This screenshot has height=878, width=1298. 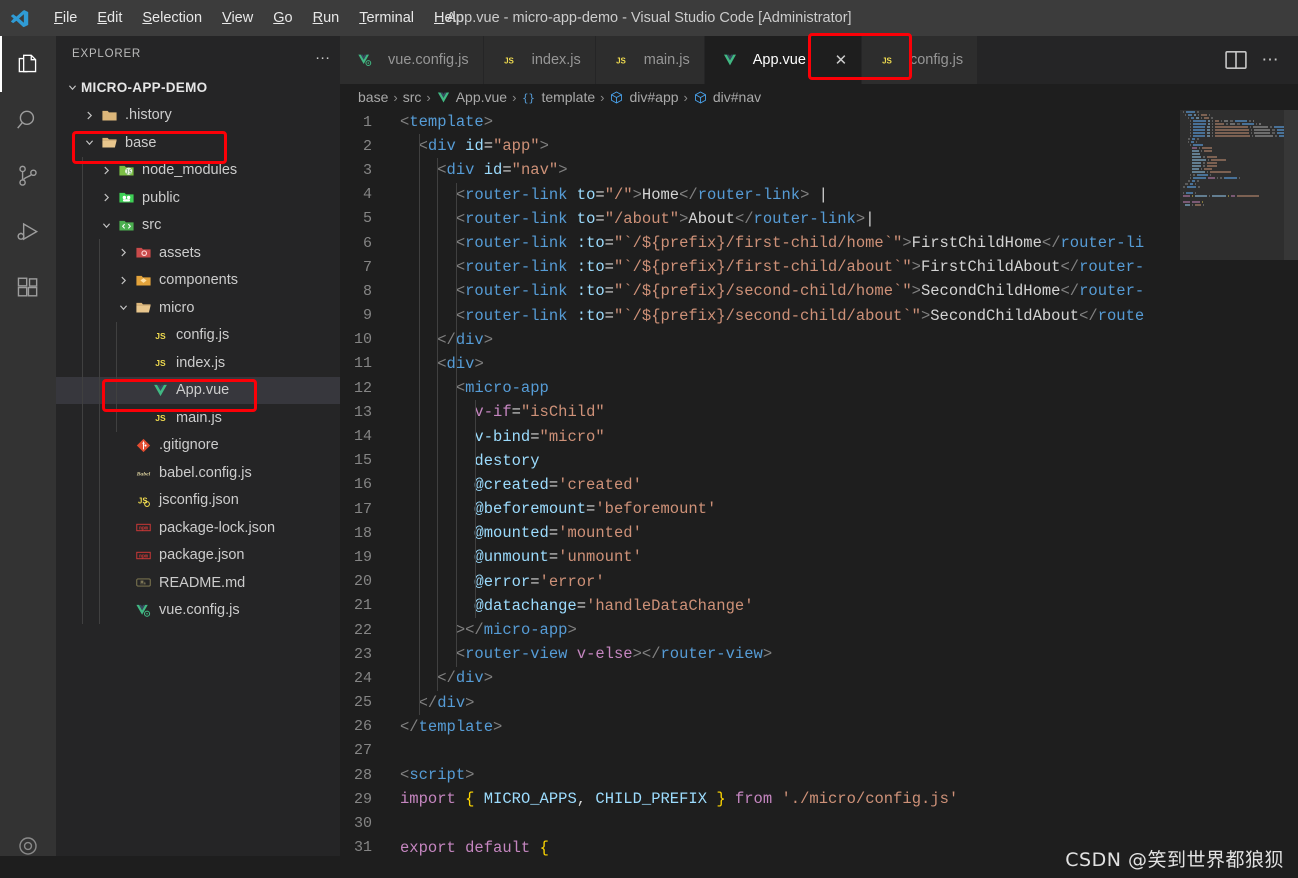 I want to click on menu-item-help: Help, so click(x=449, y=18).